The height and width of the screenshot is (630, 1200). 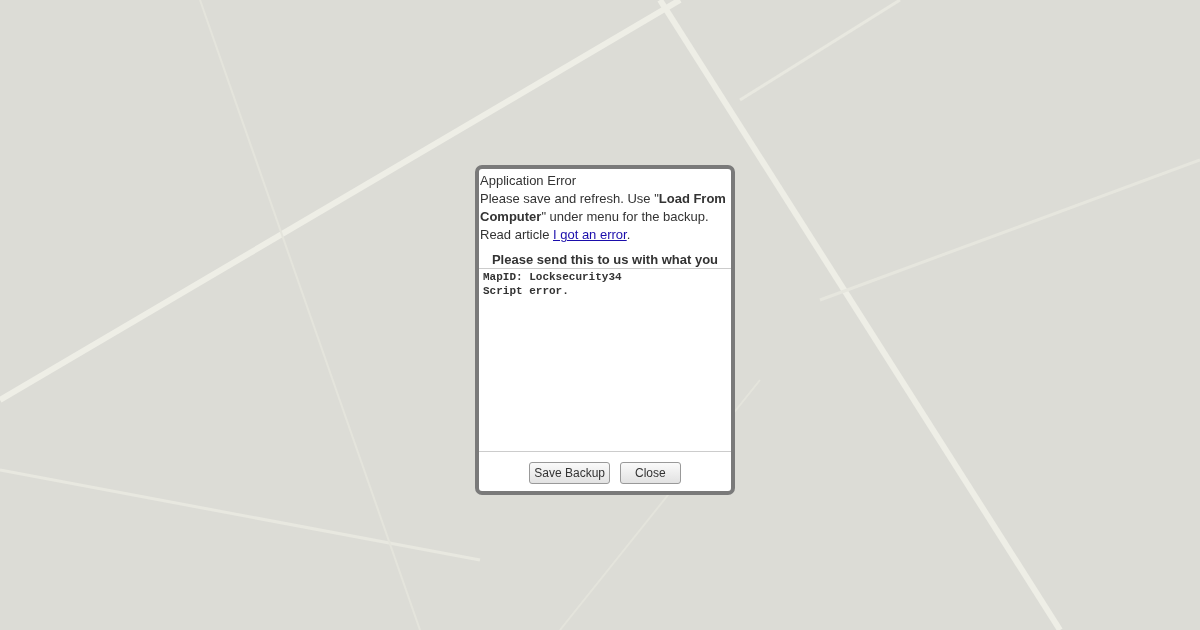 What do you see at coordinates (569, 473) in the screenshot?
I see `save-backup-button: Save Backup` at bounding box center [569, 473].